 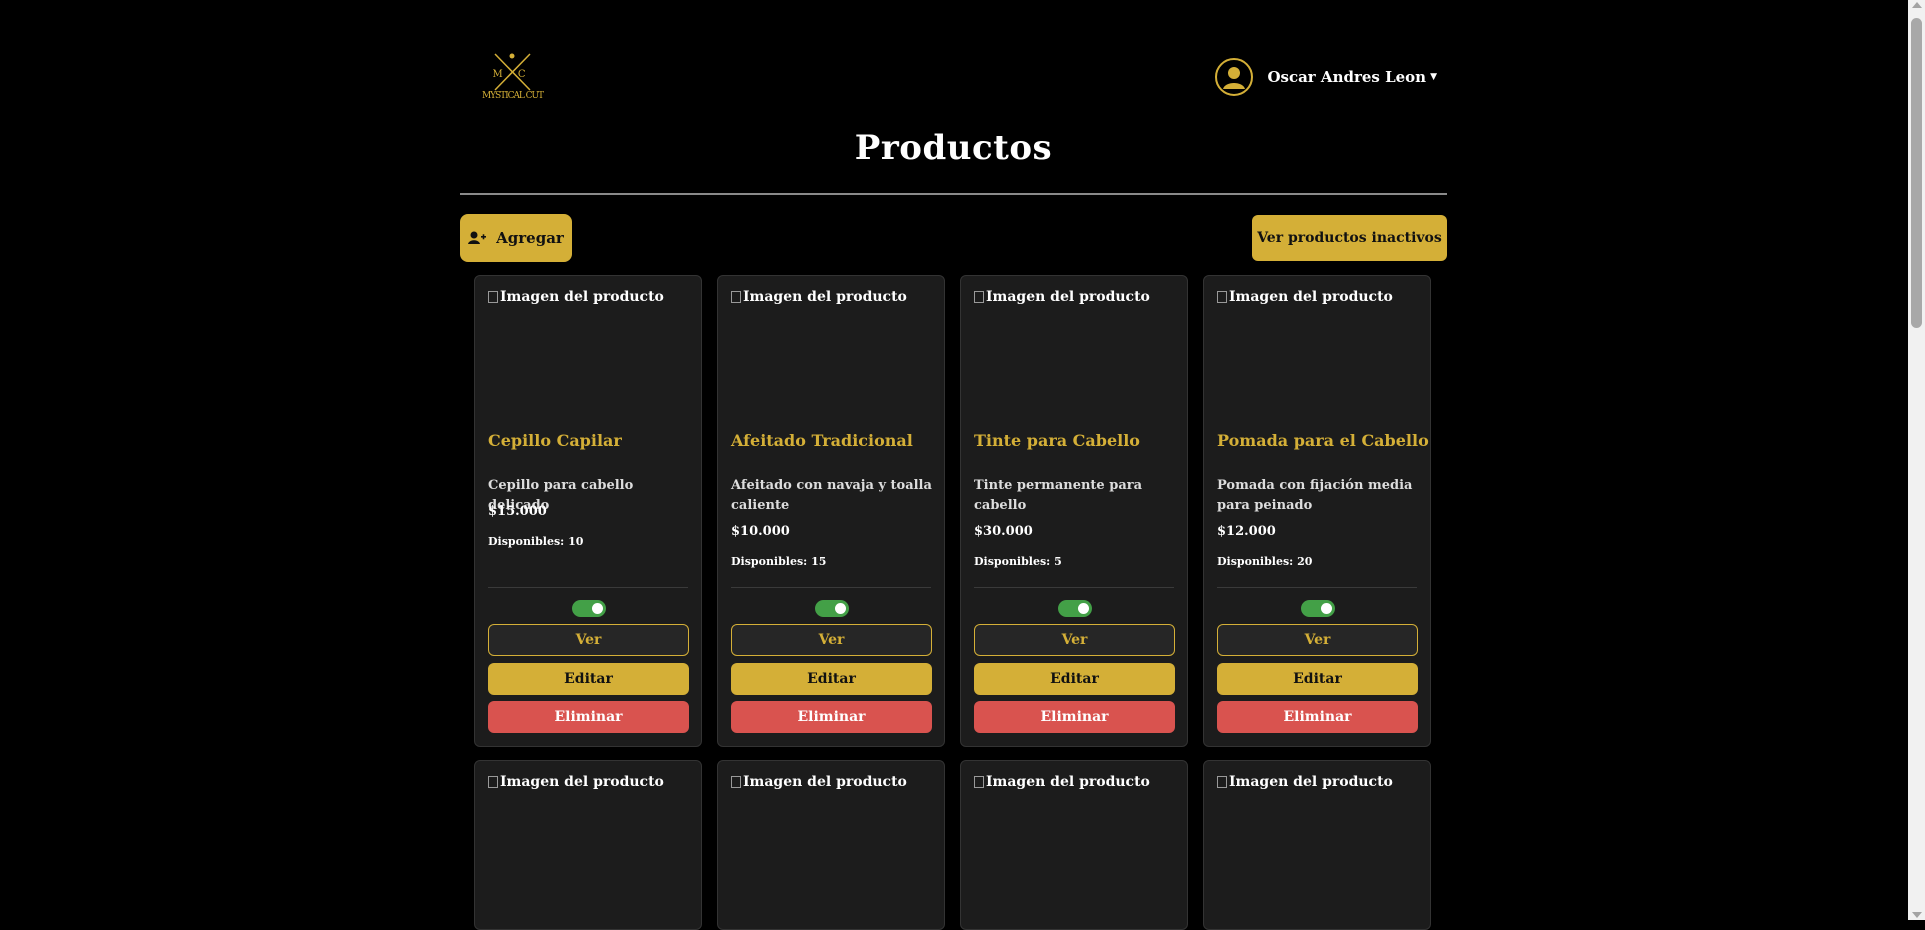 What do you see at coordinates (530, 238) in the screenshot?
I see `add-label: Agregar` at bounding box center [530, 238].